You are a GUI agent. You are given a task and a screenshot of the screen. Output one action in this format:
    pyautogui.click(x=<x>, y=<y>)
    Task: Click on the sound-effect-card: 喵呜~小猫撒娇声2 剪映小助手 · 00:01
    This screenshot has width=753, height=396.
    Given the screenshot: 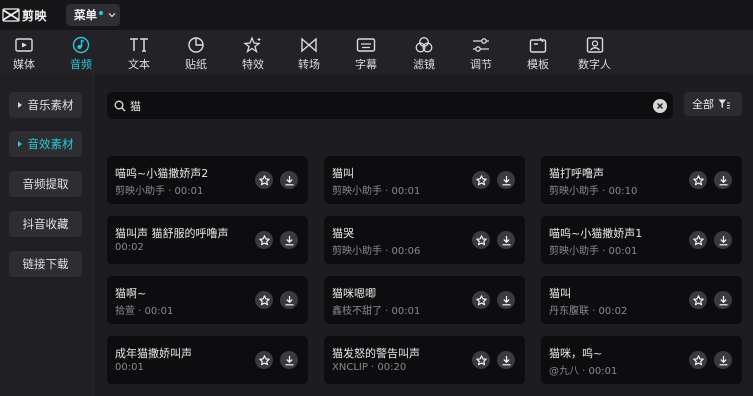 What is the action you would take?
    pyautogui.click(x=207, y=180)
    